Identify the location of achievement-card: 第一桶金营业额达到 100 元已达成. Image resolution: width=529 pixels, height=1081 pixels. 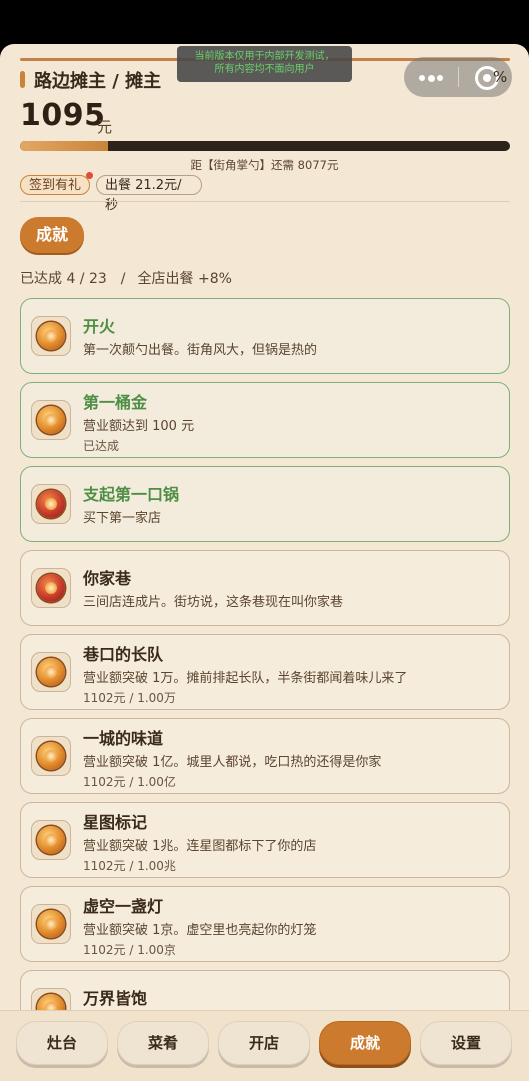
(265, 420).